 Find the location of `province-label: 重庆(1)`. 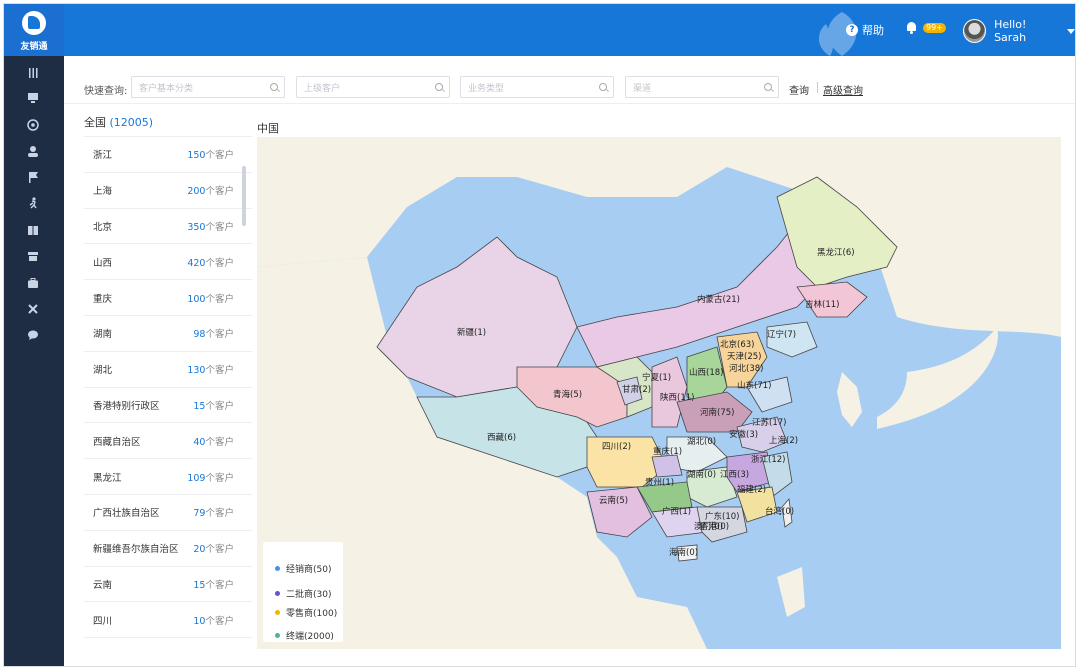

province-label: 重庆(1) is located at coordinates (667, 451).